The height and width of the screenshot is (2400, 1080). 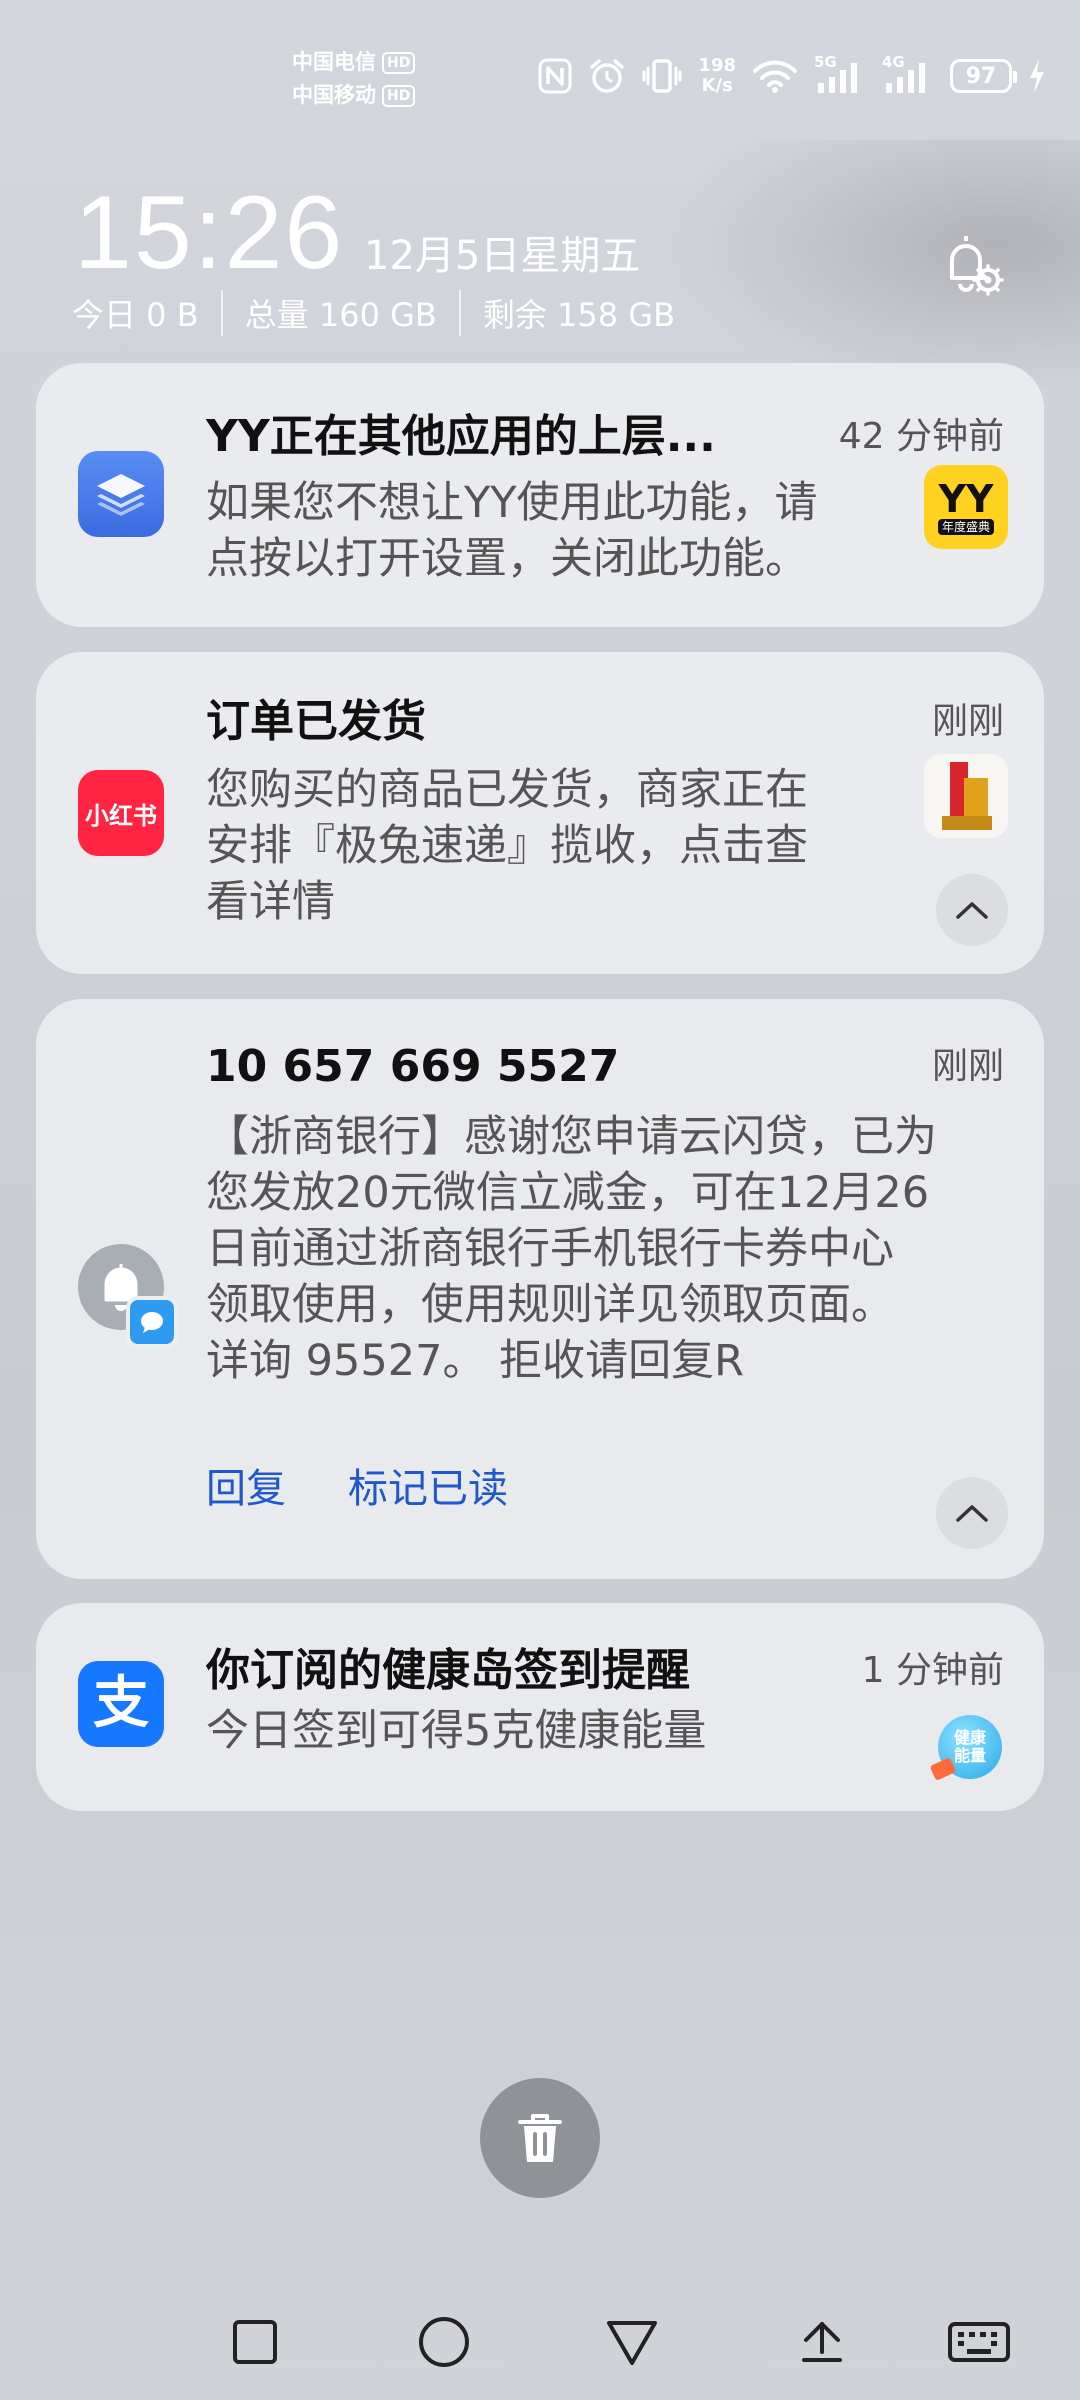 I want to click on network-speed: 198 K/s, so click(x=717, y=76).